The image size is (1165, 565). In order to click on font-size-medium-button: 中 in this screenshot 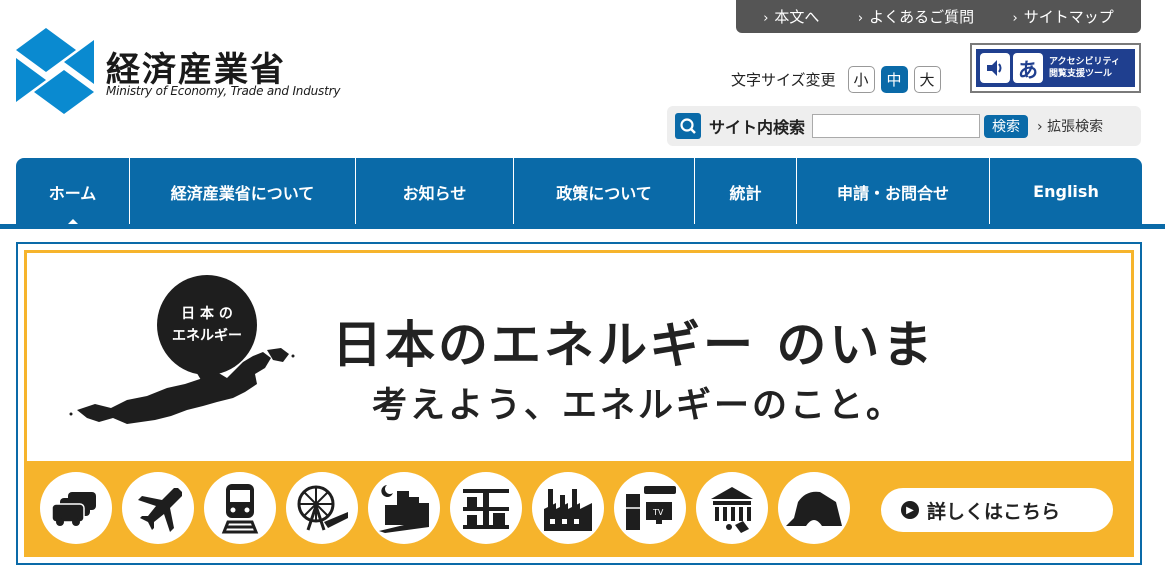, I will do `click(894, 79)`.